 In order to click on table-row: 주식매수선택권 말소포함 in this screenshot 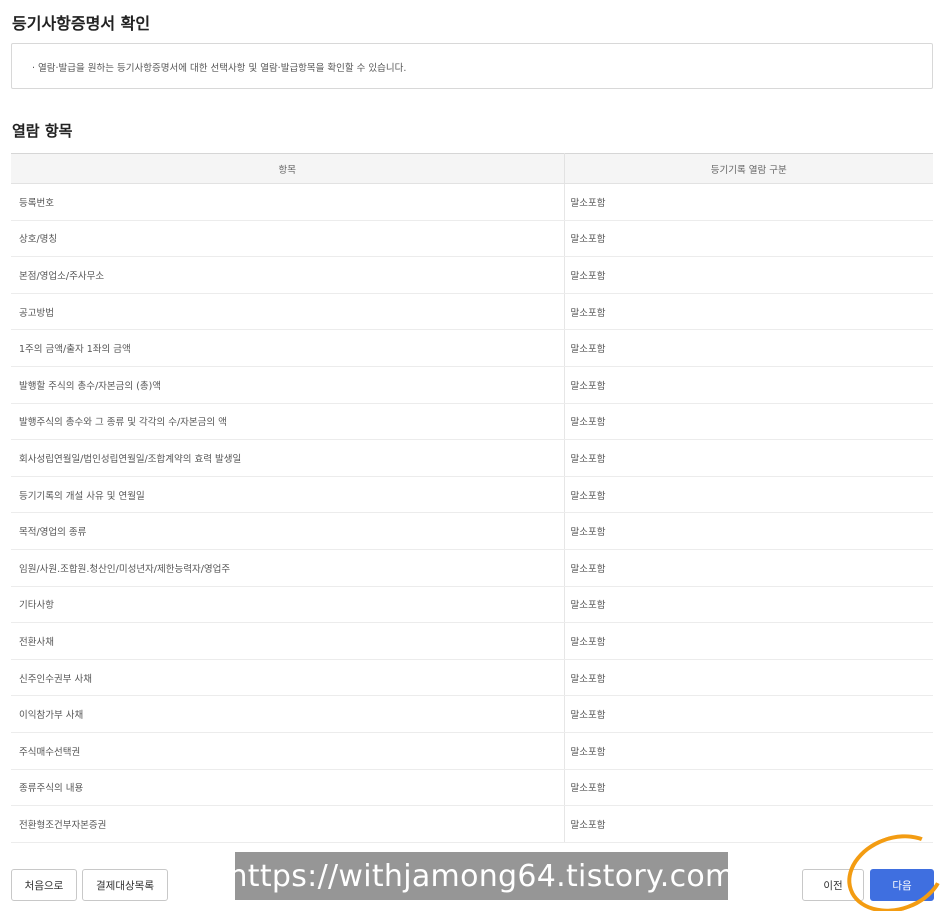, I will do `click(472, 751)`.